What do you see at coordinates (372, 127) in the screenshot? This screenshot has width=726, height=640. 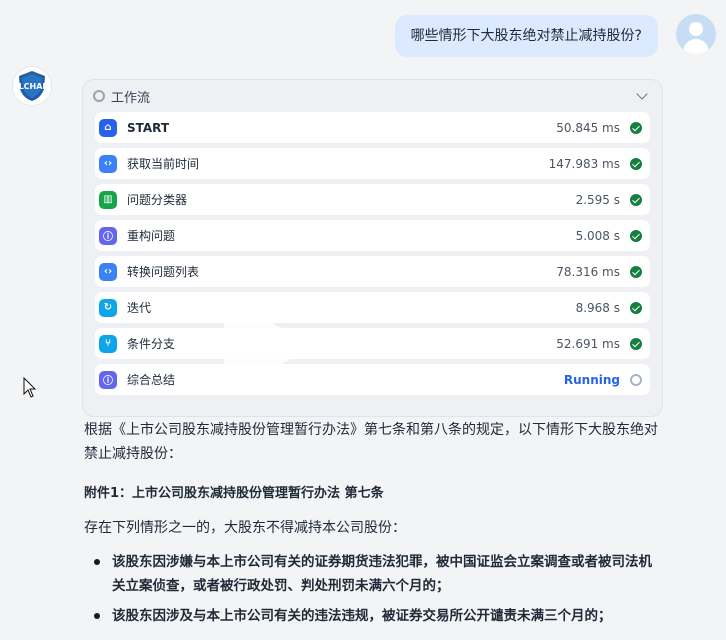 I see `workflow-step: ⌂ START 50.845 ms` at bounding box center [372, 127].